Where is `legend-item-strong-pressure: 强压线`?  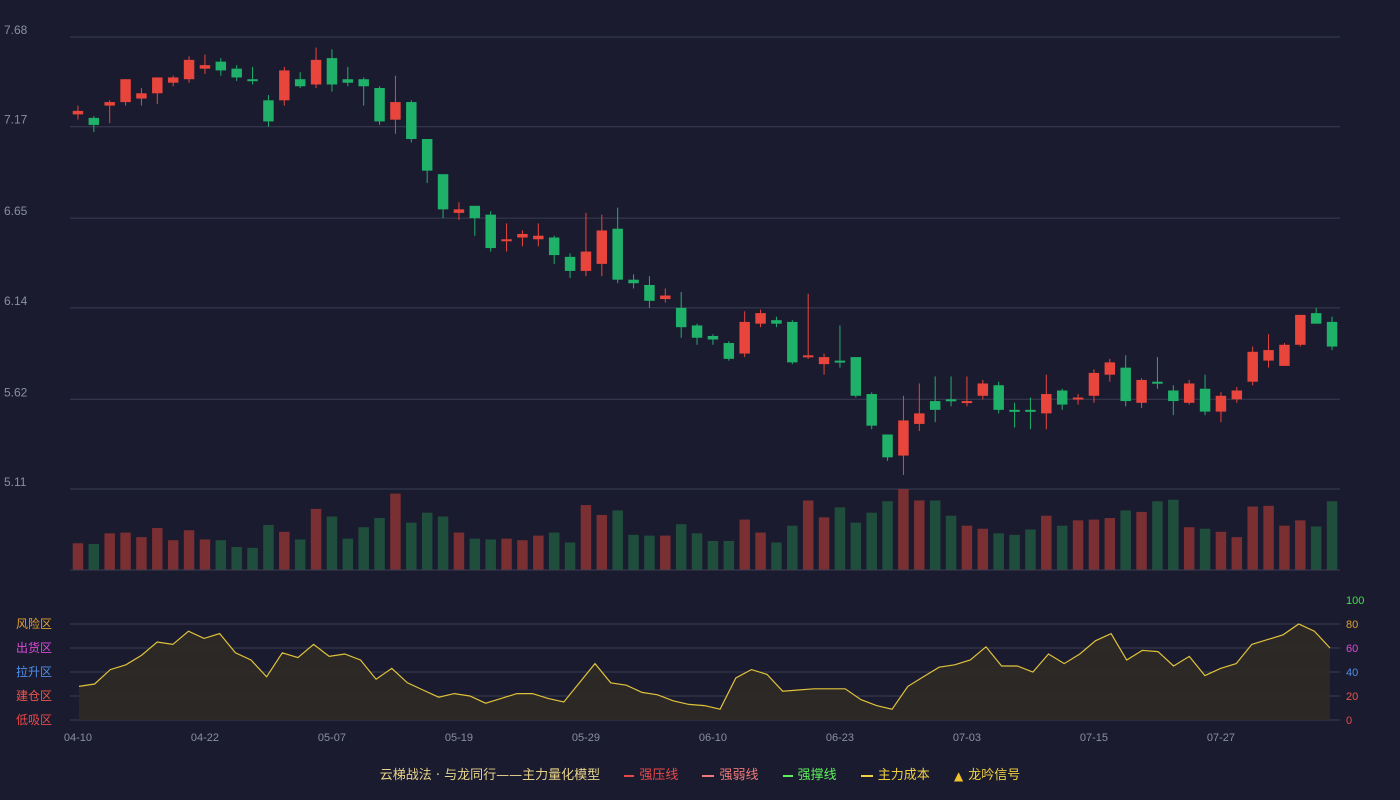
legend-item-strong-pressure: 强压线 is located at coordinates (653, 775).